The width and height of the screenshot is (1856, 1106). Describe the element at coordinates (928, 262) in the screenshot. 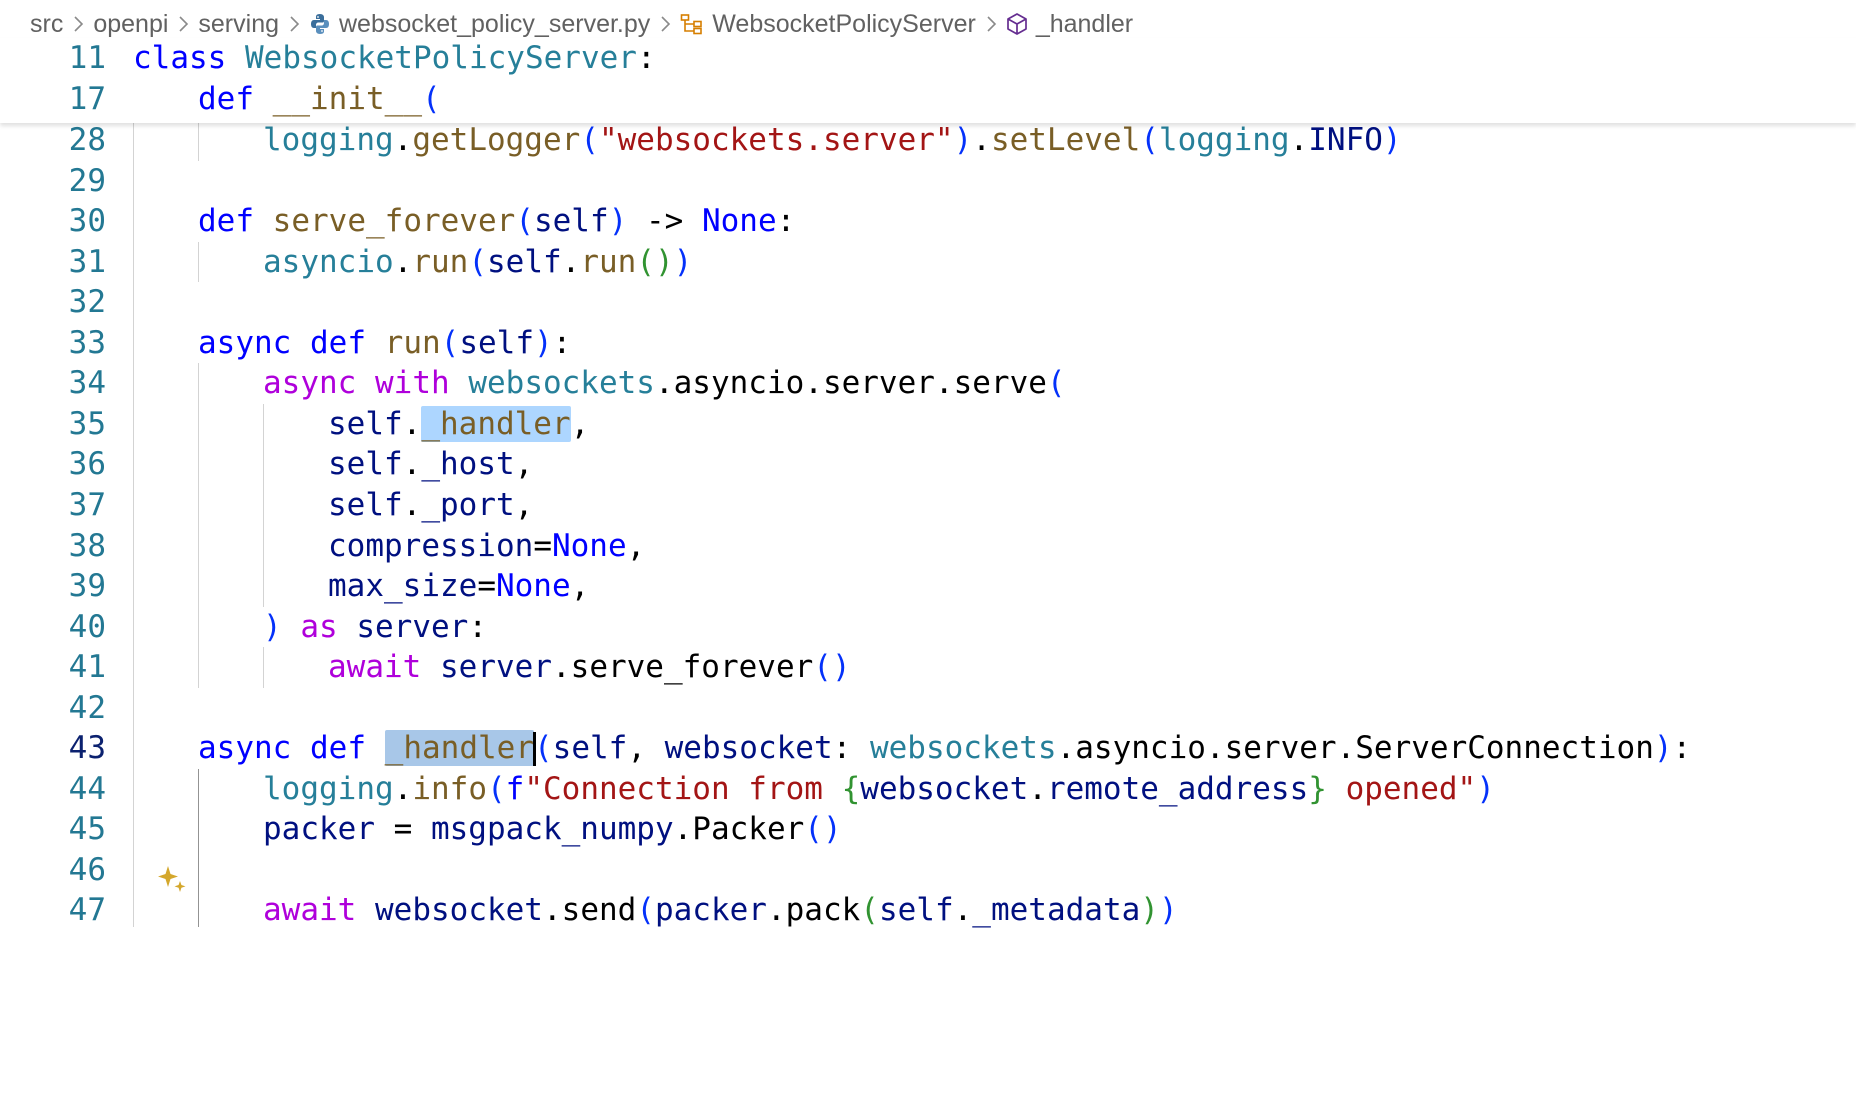

I see `code-line: 31 asyncio.run(self.run())` at that location.